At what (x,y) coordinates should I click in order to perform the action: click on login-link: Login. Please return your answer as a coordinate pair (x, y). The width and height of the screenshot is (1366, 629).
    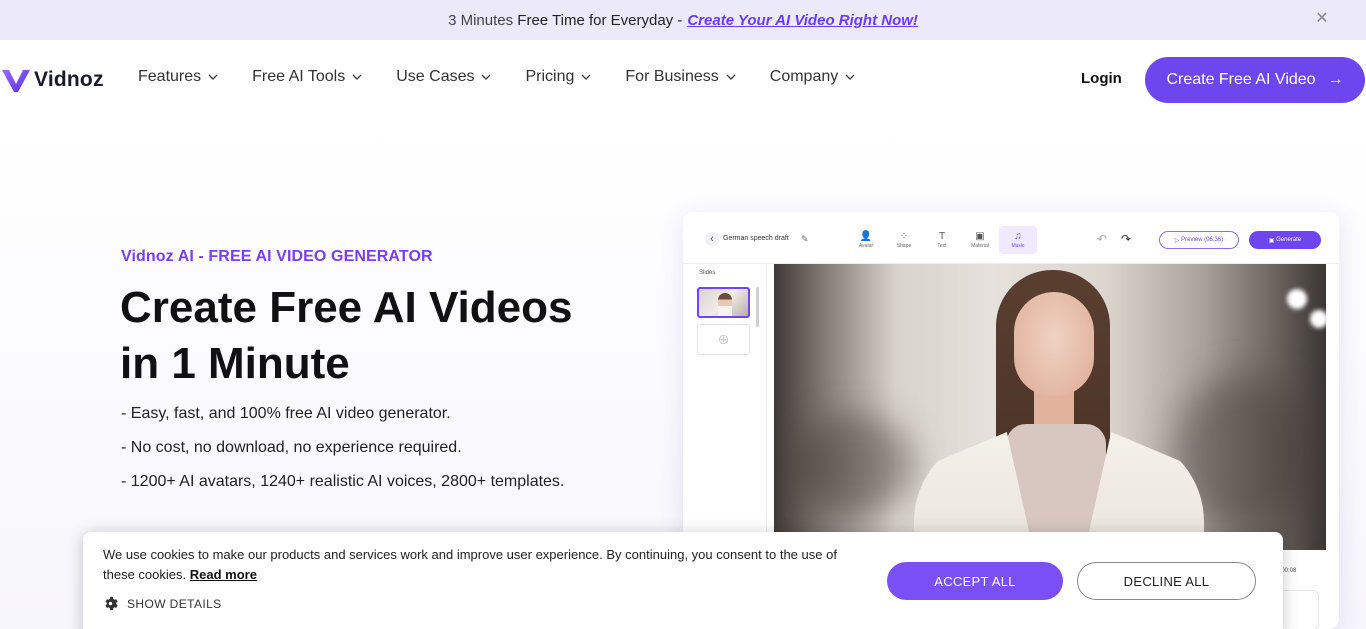
    Looking at the image, I should click on (1101, 78).